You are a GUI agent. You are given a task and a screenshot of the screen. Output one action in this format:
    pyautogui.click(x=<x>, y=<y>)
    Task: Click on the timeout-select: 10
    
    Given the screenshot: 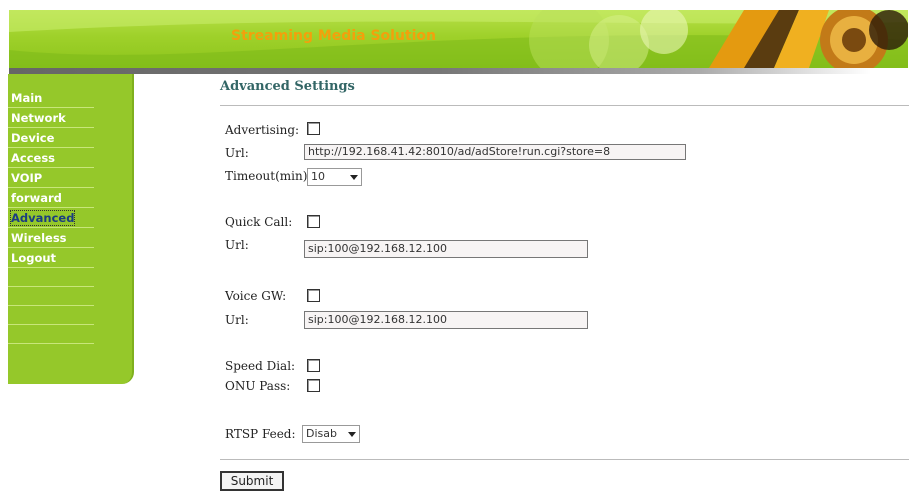 What is the action you would take?
    pyautogui.click(x=334, y=177)
    